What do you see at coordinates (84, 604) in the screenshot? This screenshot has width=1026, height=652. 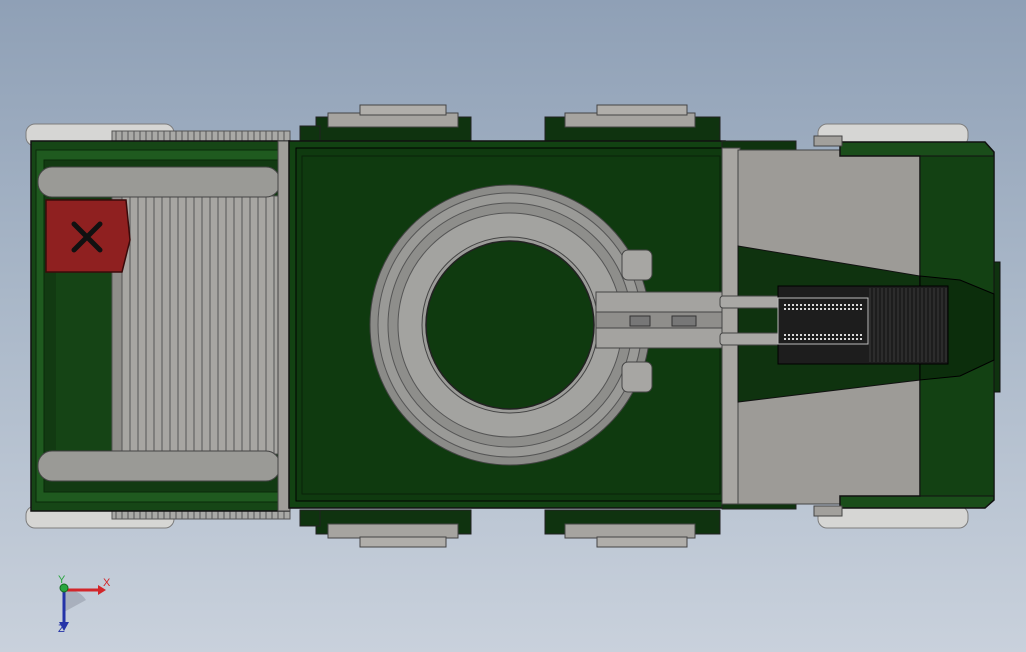 I see `axis-triad: X Y Z` at bounding box center [84, 604].